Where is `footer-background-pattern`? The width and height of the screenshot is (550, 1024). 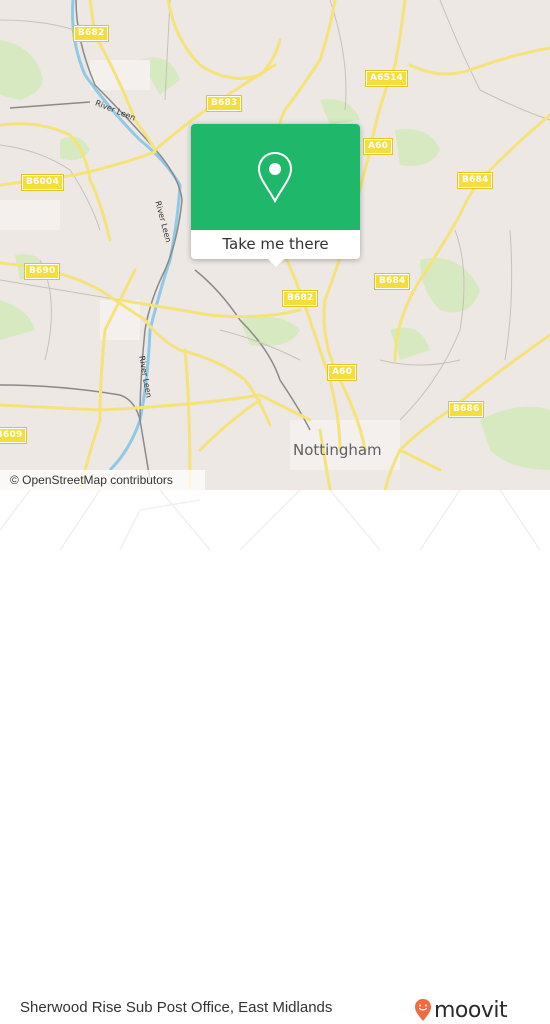
footer-background-pattern is located at coordinates (270, 520).